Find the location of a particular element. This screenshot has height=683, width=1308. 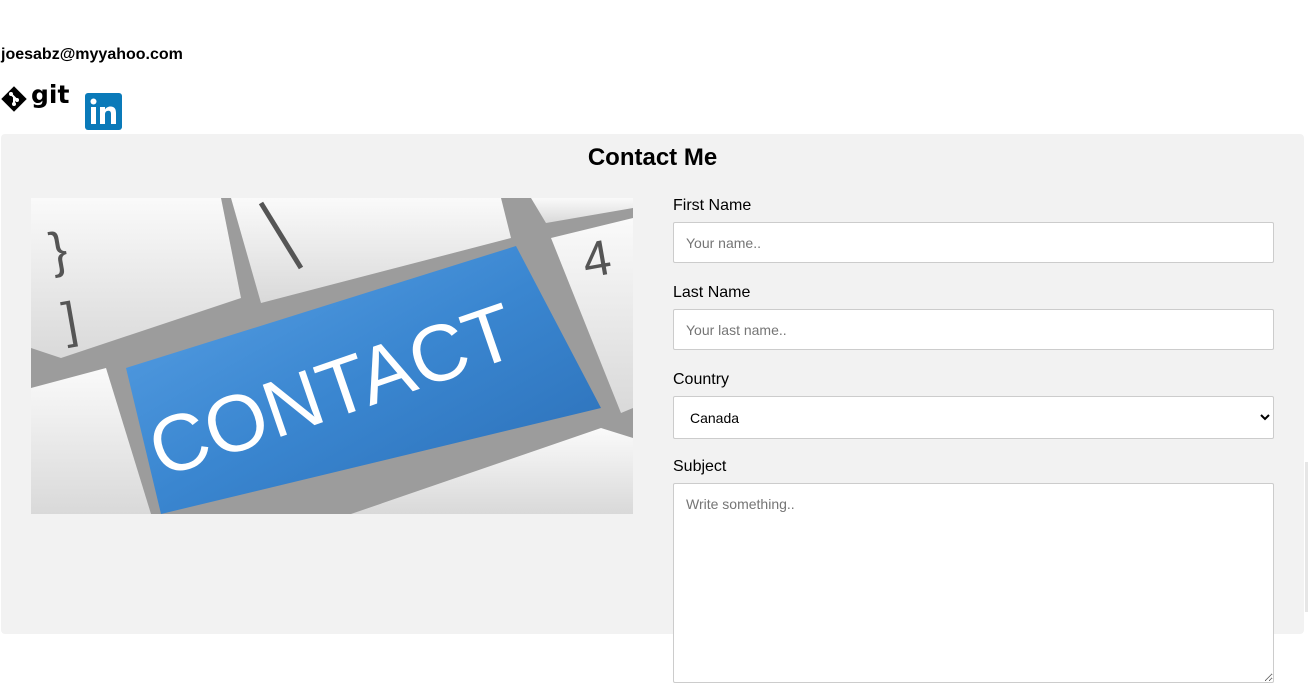

git-link: git is located at coordinates (36, 97).